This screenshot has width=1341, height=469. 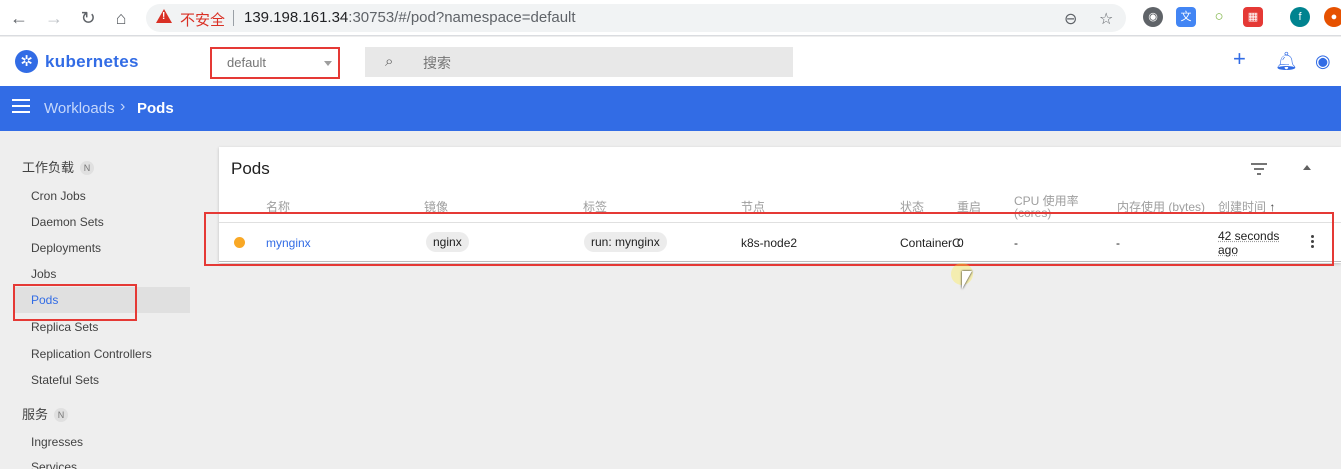 I want to click on search-input: ⌕ 搜索, so click(x=579, y=62).